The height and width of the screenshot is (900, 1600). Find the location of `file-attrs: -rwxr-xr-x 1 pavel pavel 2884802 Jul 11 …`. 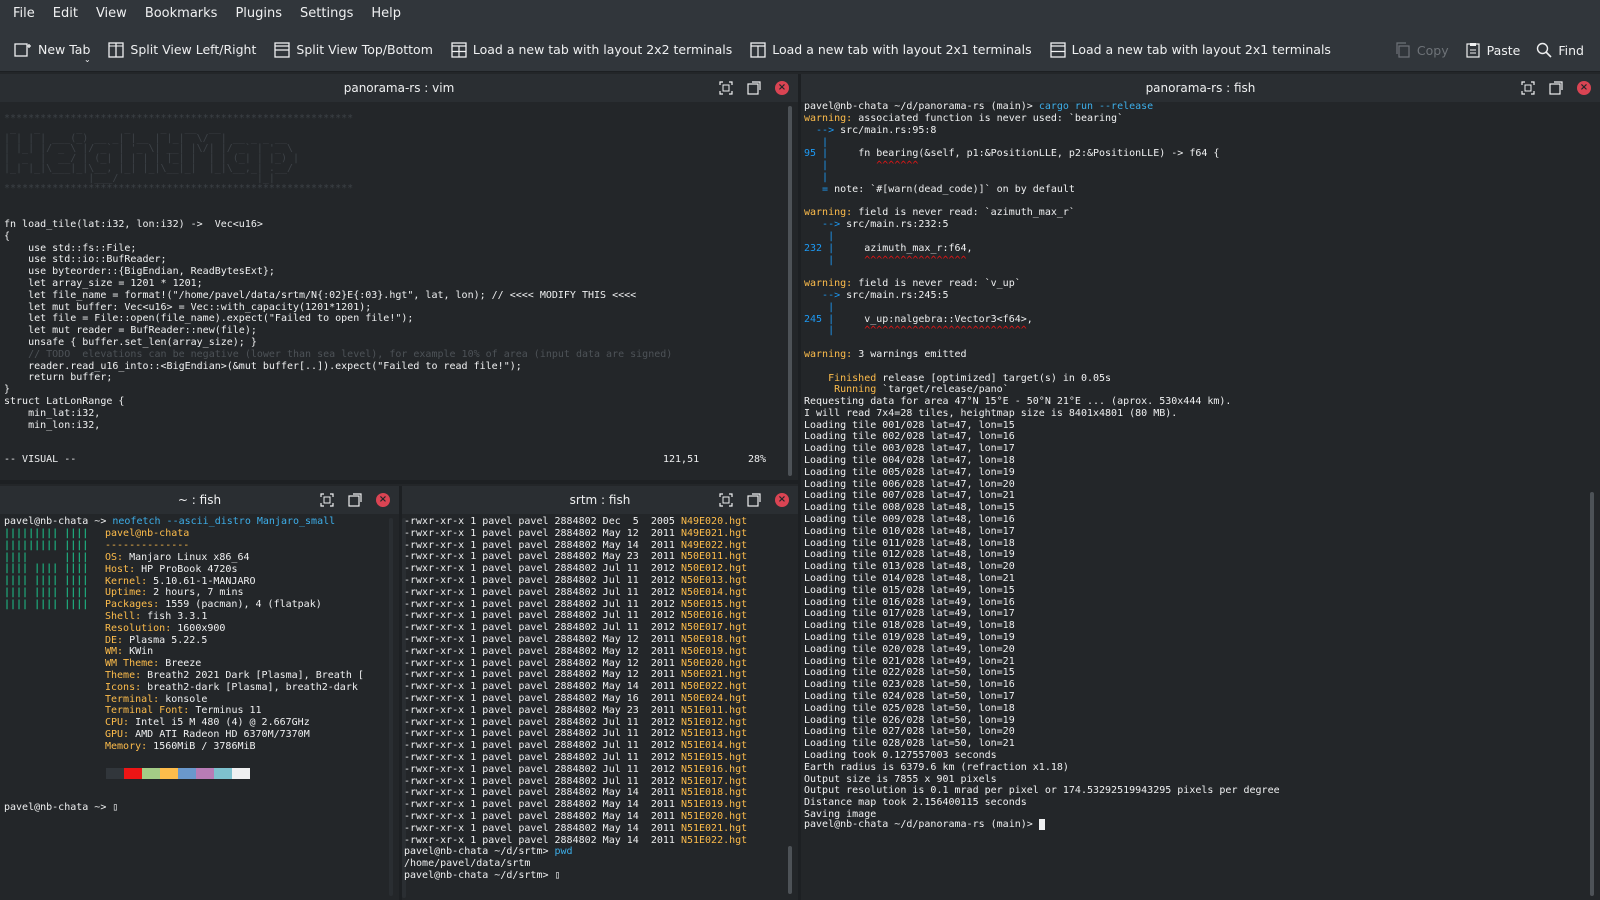

file-attrs: -rwxr-xr-x 1 pavel pavel 2884802 Jul 11 … is located at coordinates (542, 722).